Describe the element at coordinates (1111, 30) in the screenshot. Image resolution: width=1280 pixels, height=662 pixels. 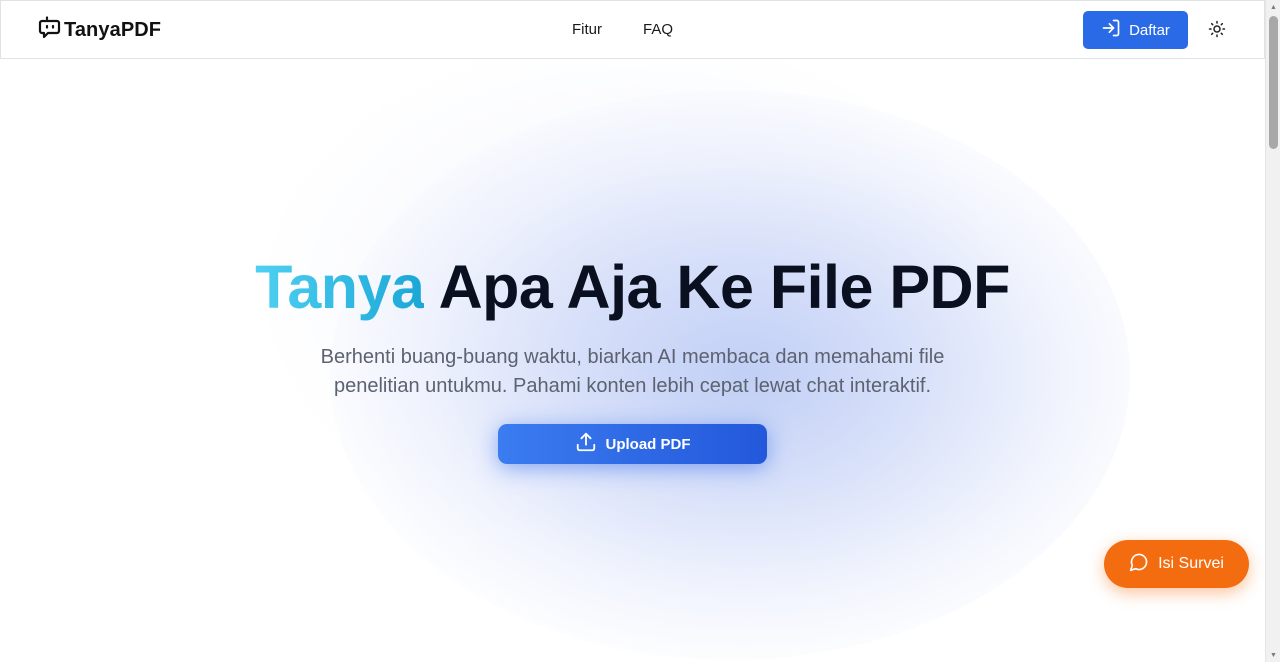
I see `login-icon` at that location.